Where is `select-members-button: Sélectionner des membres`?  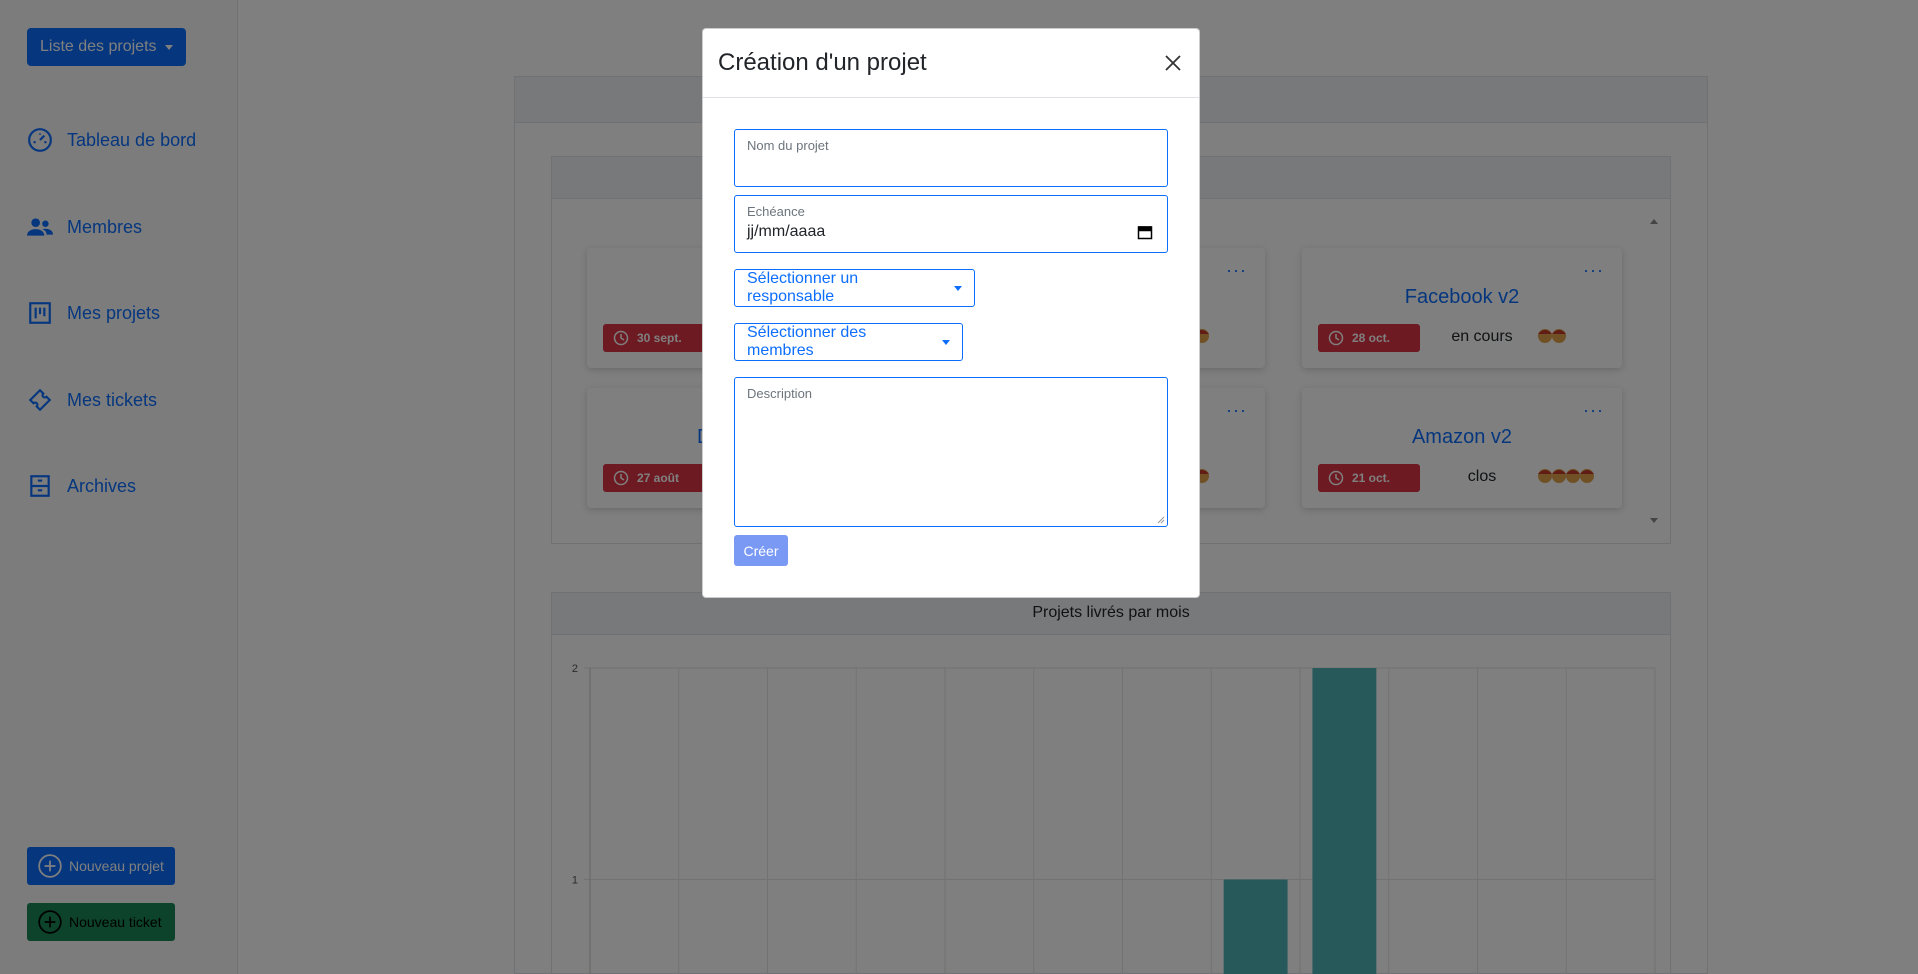
select-members-button: Sélectionner des membres is located at coordinates (848, 342).